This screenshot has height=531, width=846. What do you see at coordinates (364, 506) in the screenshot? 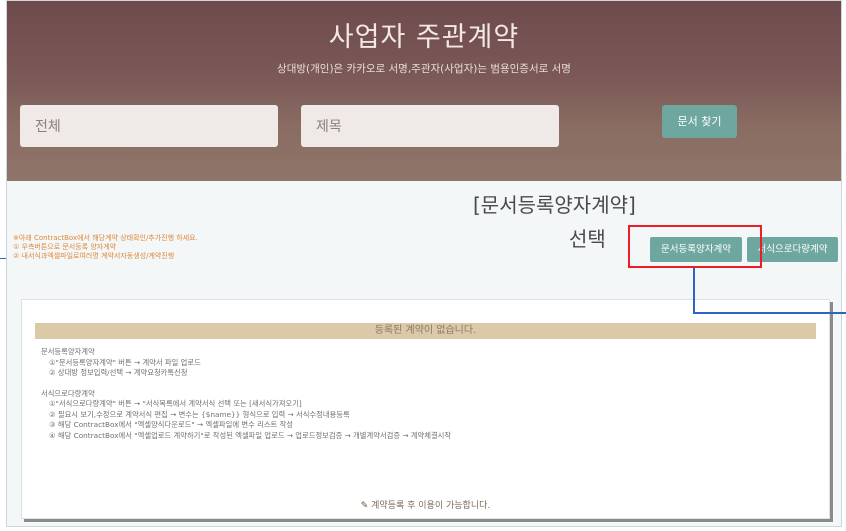
I see `pencil-icon: ✎` at bounding box center [364, 506].